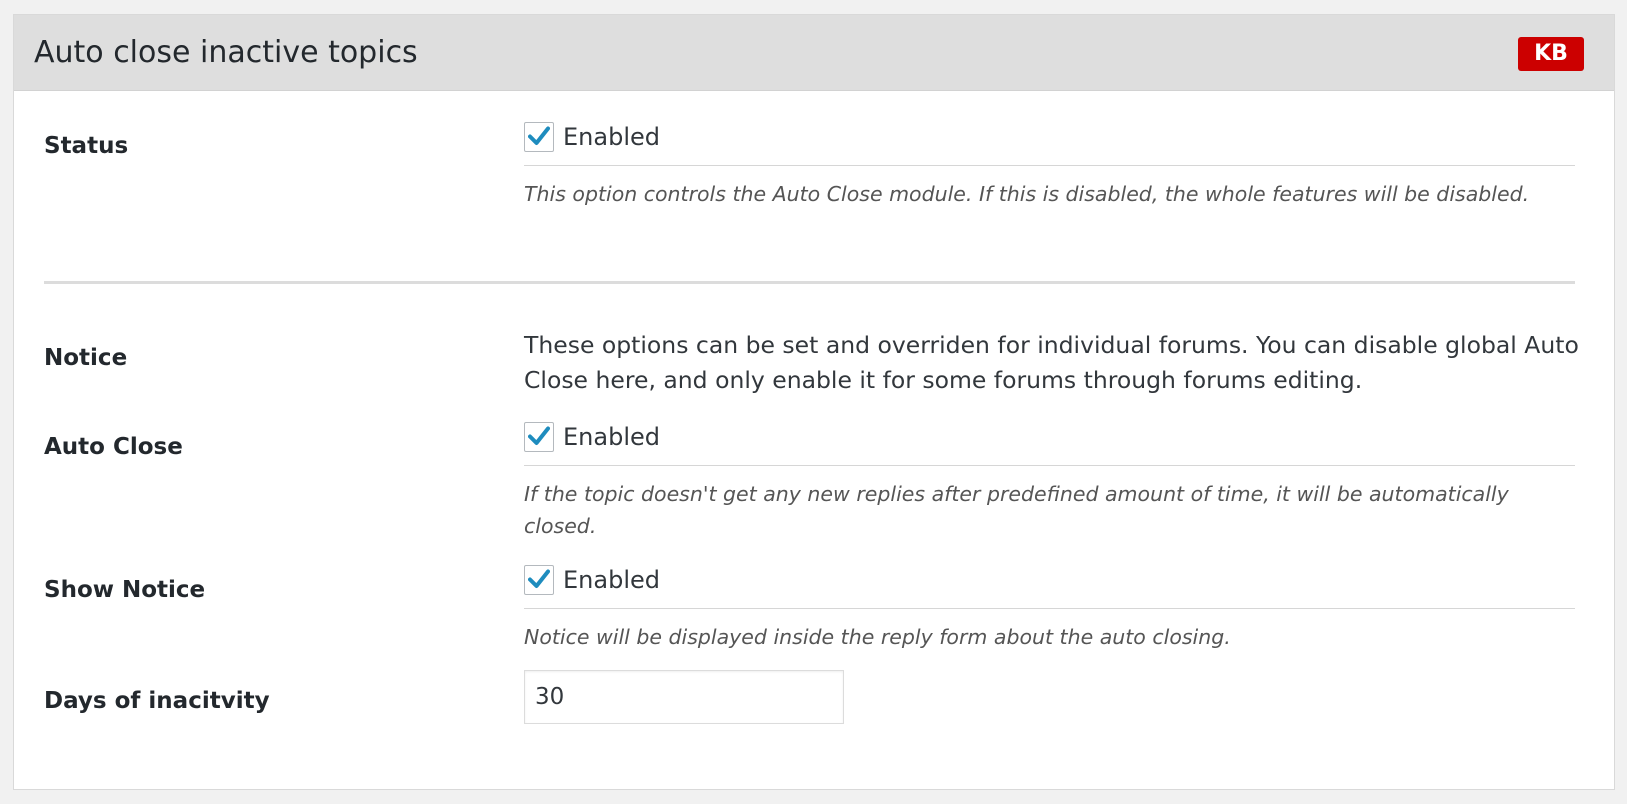  What do you see at coordinates (125, 590) in the screenshot?
I see `show-notice-label: Show Notice` at bounding box center [125, 590].